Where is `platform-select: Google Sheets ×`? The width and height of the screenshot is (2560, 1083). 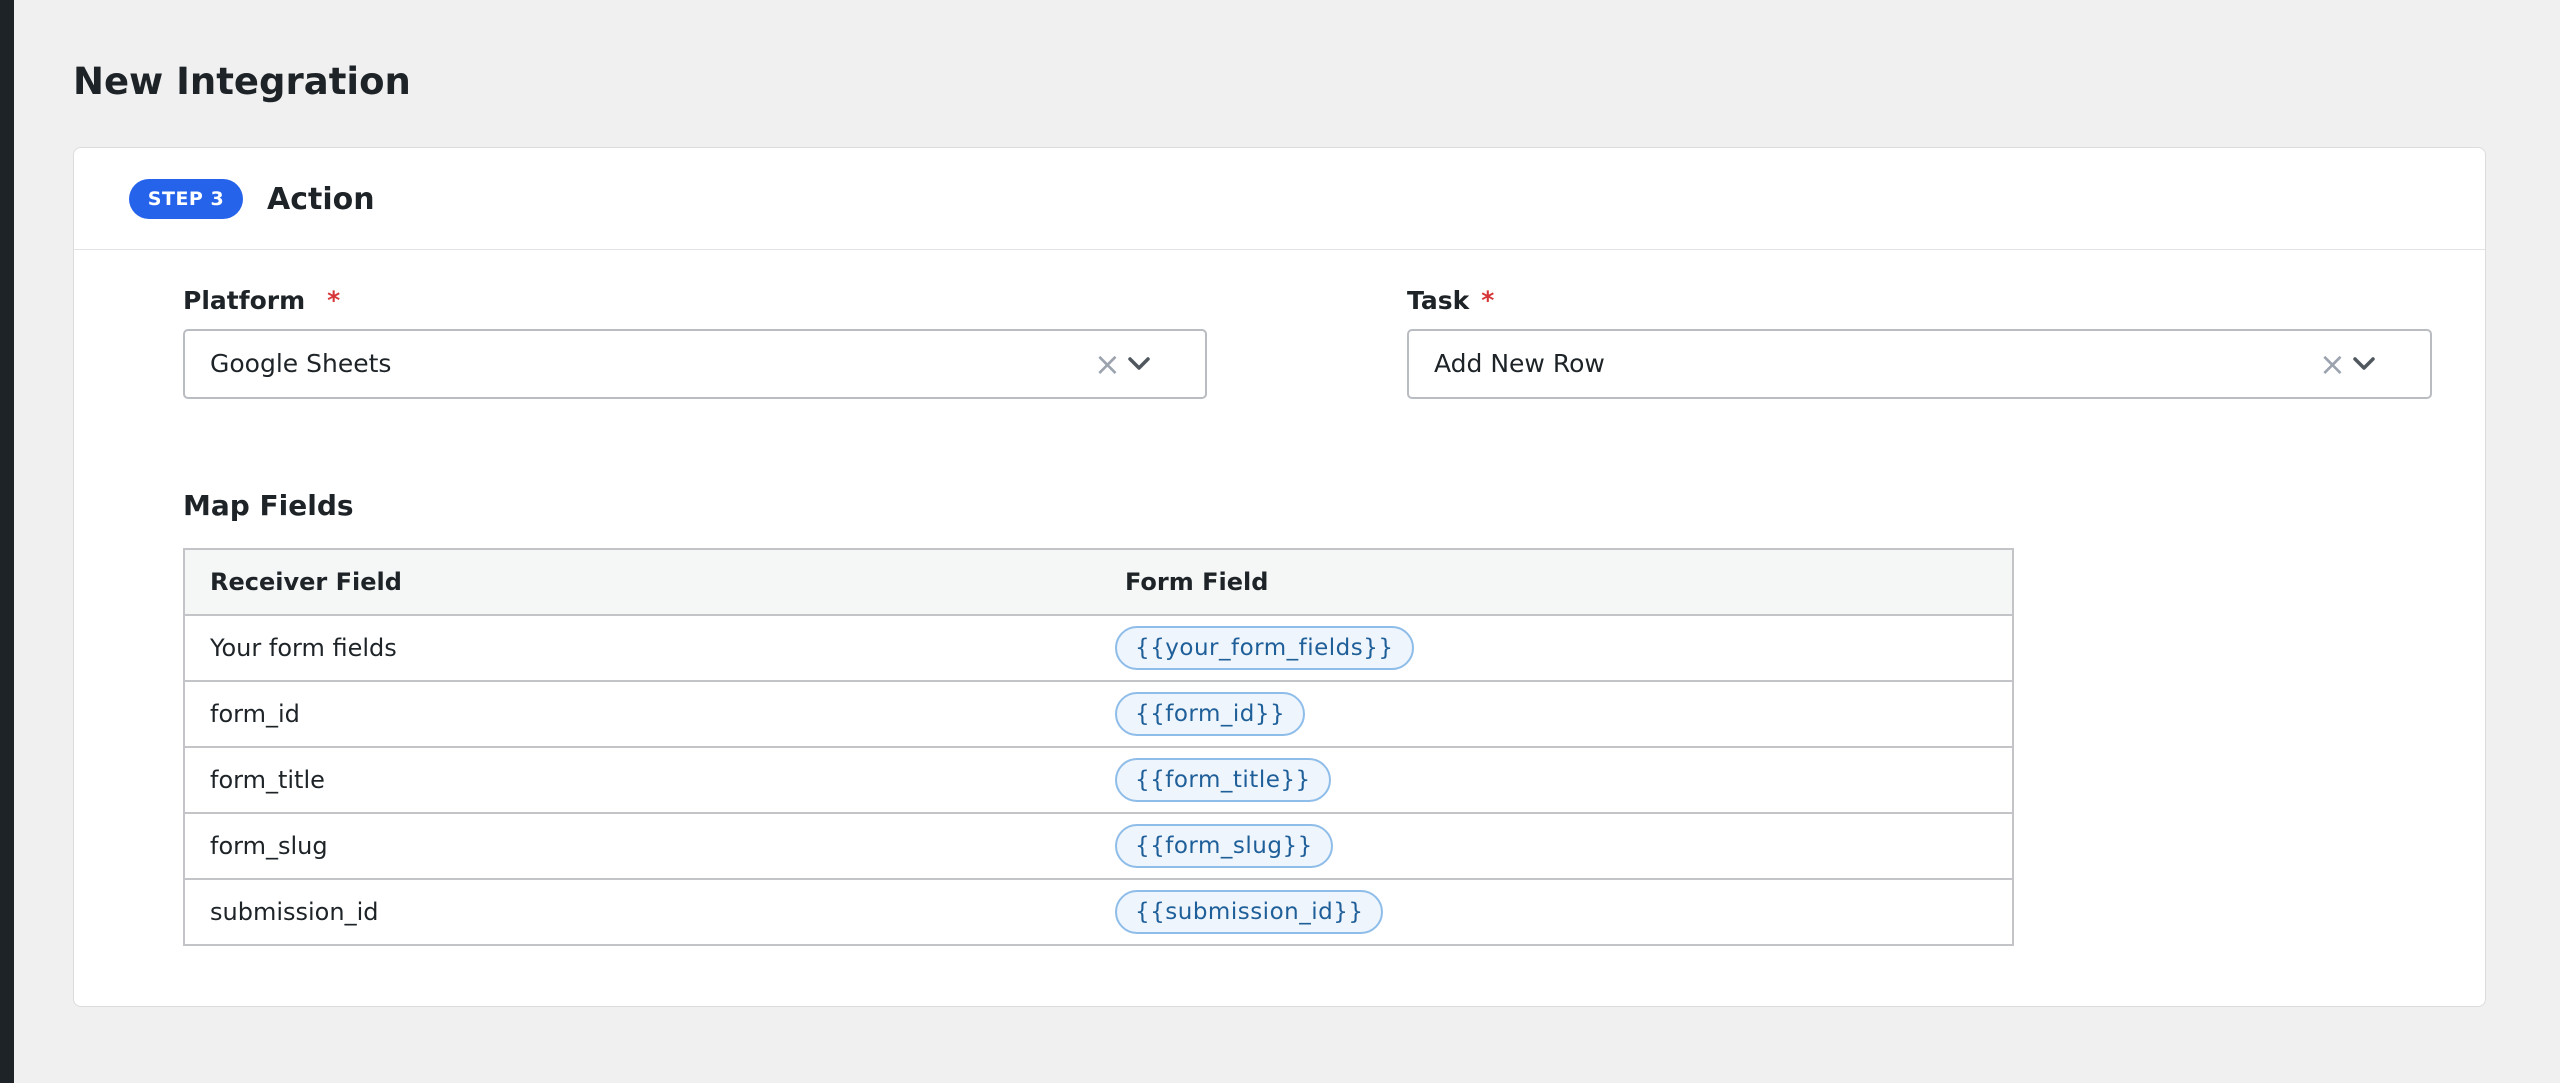 platform-select: Google Sheets × is located at coordinates (695, 364).